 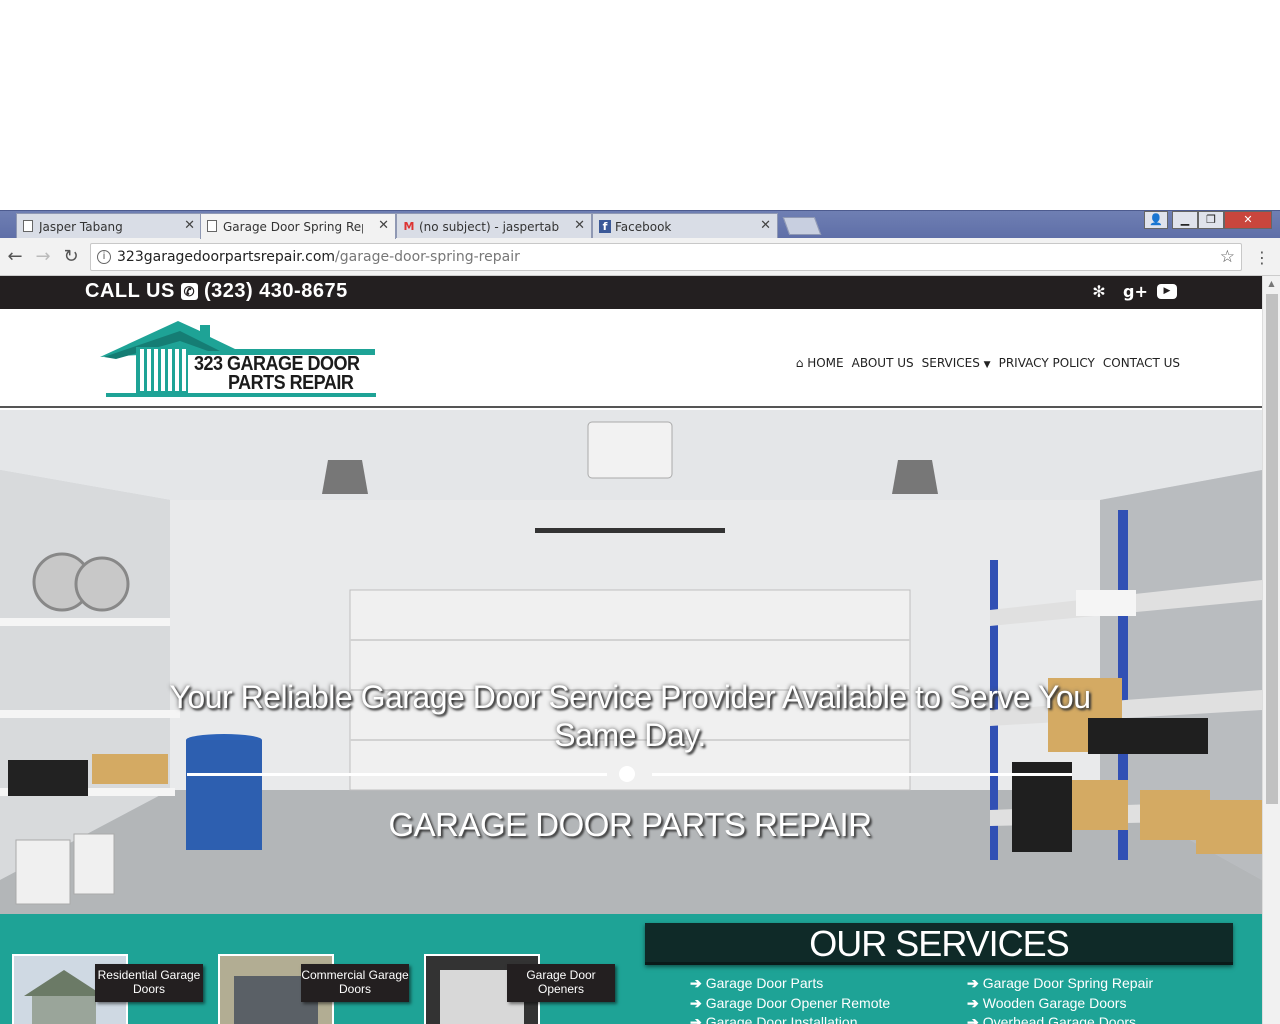 I want to click on nav-services-label: SERVICES, so click(x=950, y=363).